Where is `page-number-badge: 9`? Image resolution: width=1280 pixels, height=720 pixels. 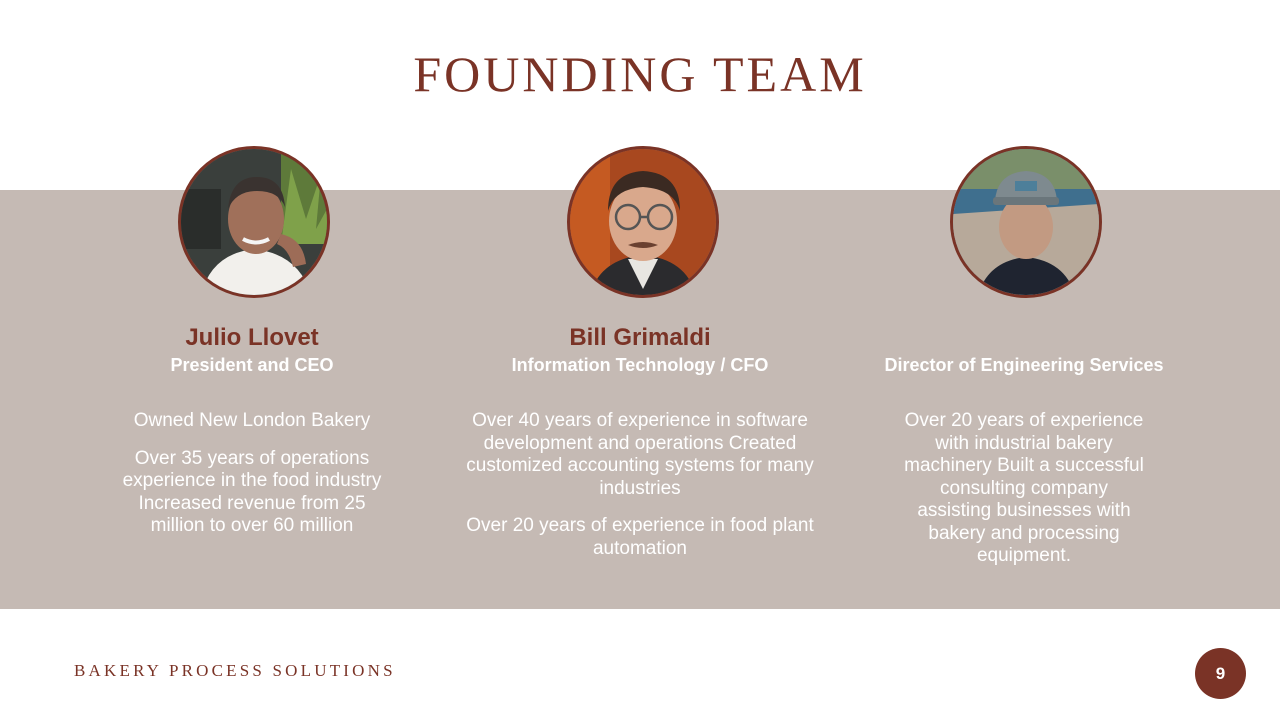
page-number-badge: 9 is located at coordinates (1220, 673).